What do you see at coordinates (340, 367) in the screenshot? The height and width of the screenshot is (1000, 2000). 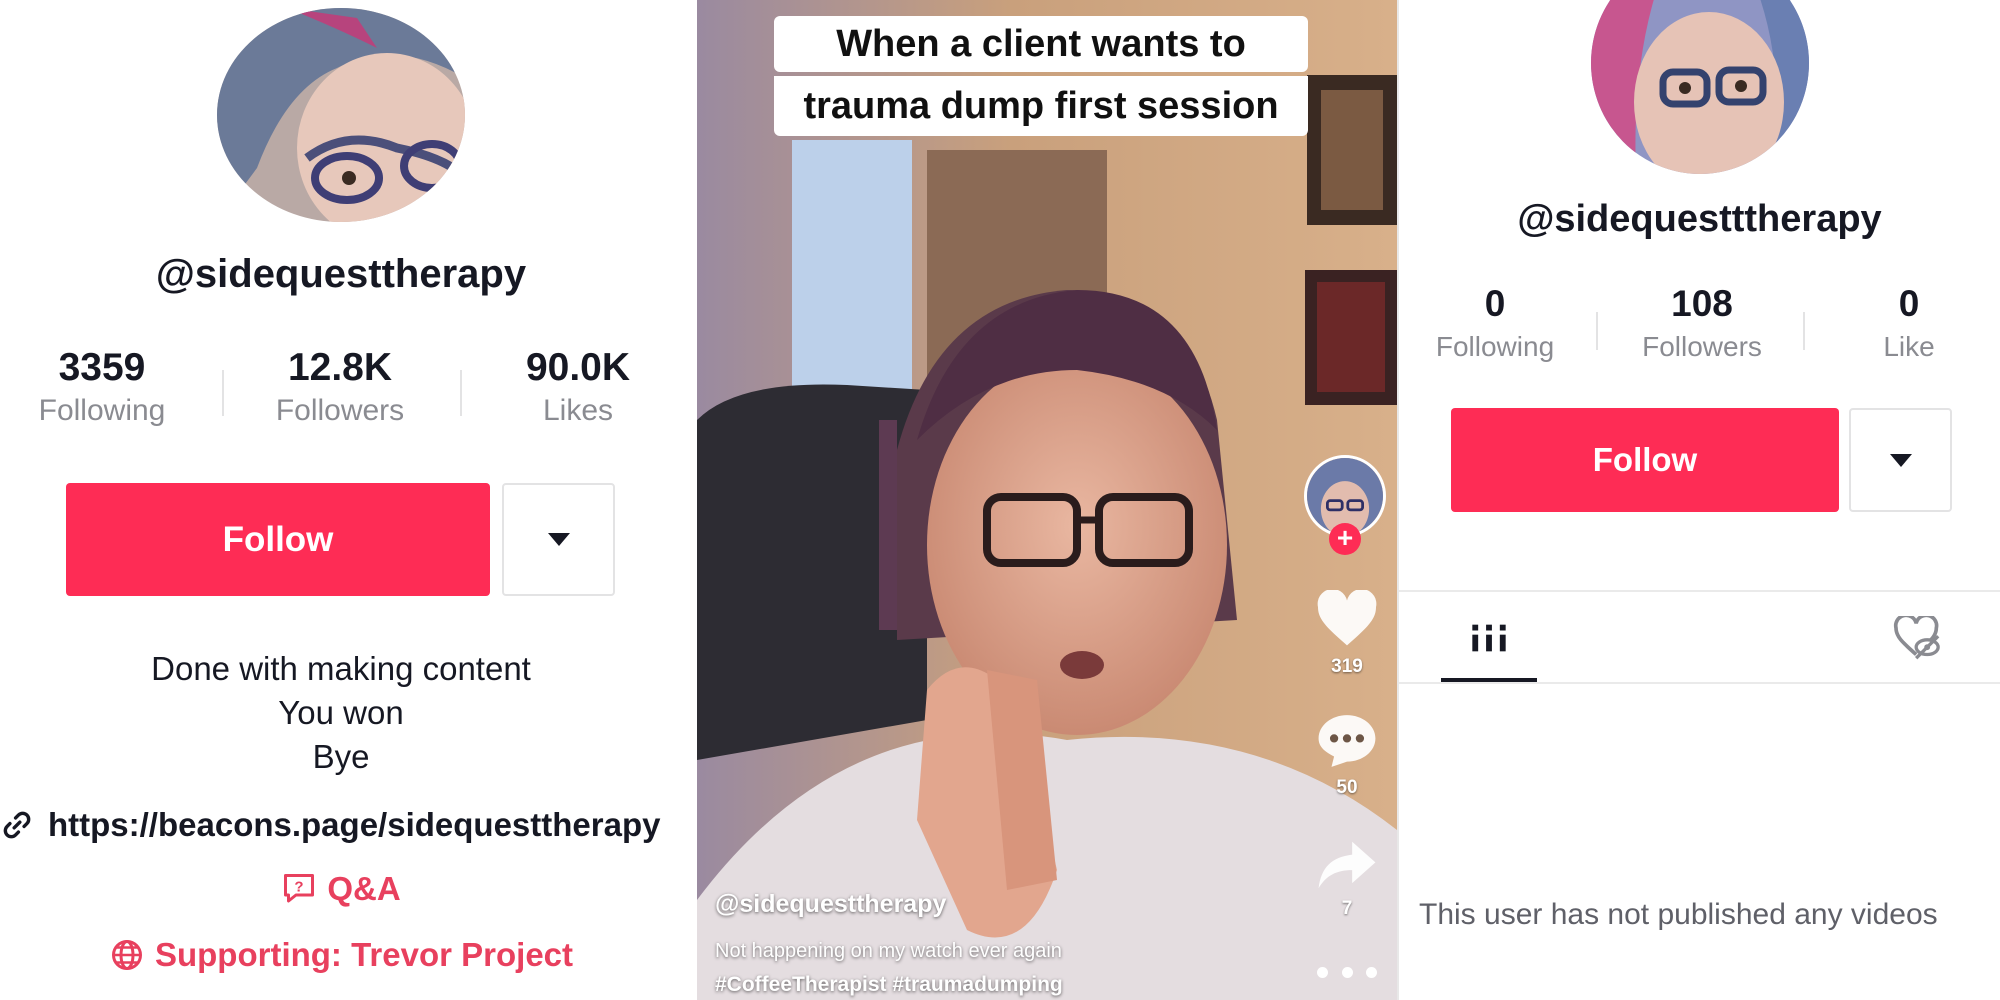 I see `stat-value: 12.8K` at bounding box center [340, 367].